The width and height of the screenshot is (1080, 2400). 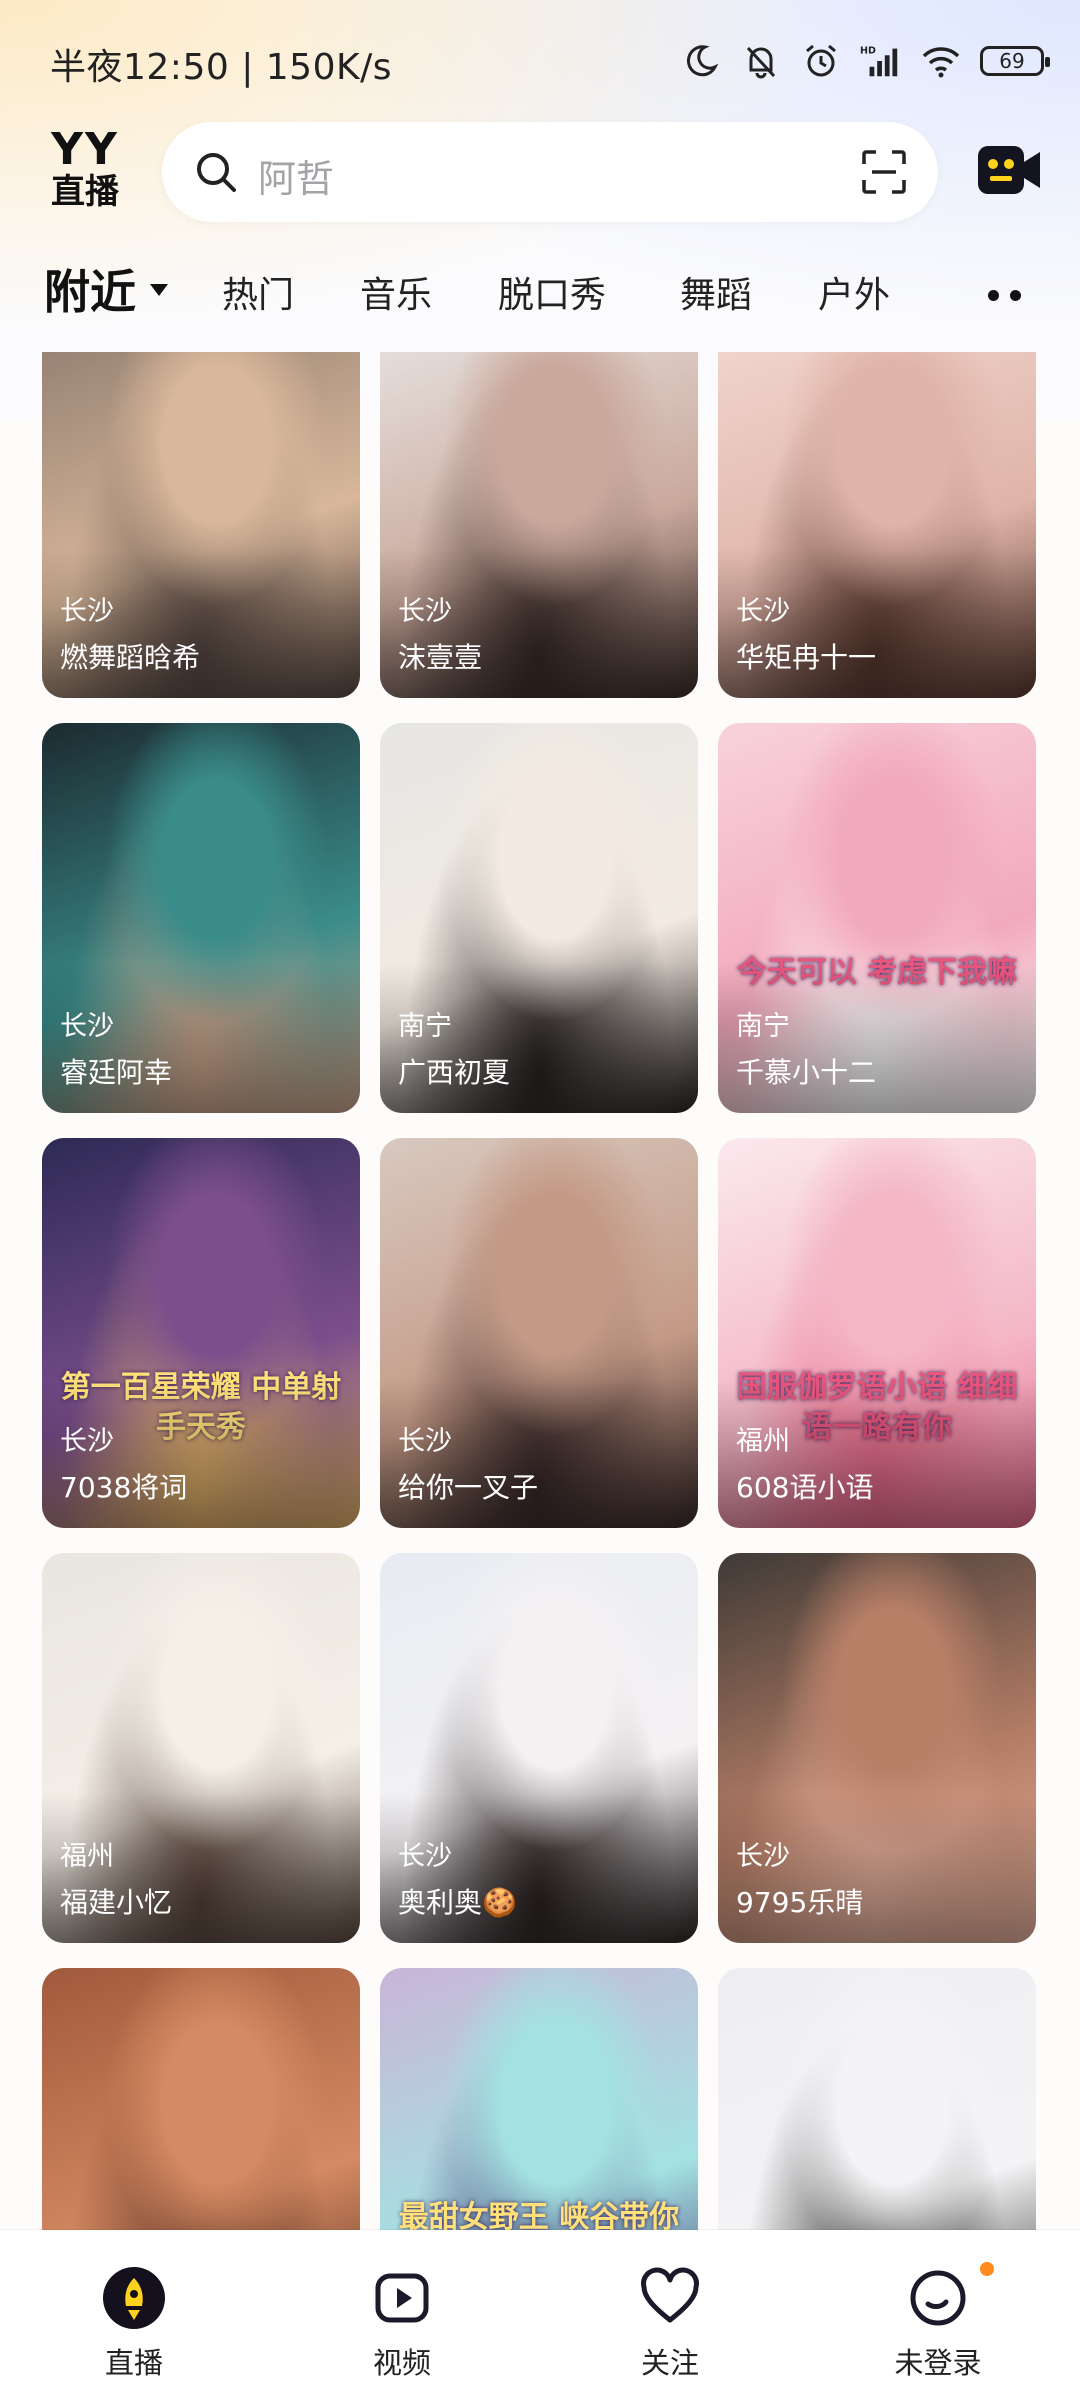 What do you see at coordinates (201, 525) in the screenshot?
I see `stream-card: 长沙 燃舞蹈晗希` at bounding box center [201, 525].